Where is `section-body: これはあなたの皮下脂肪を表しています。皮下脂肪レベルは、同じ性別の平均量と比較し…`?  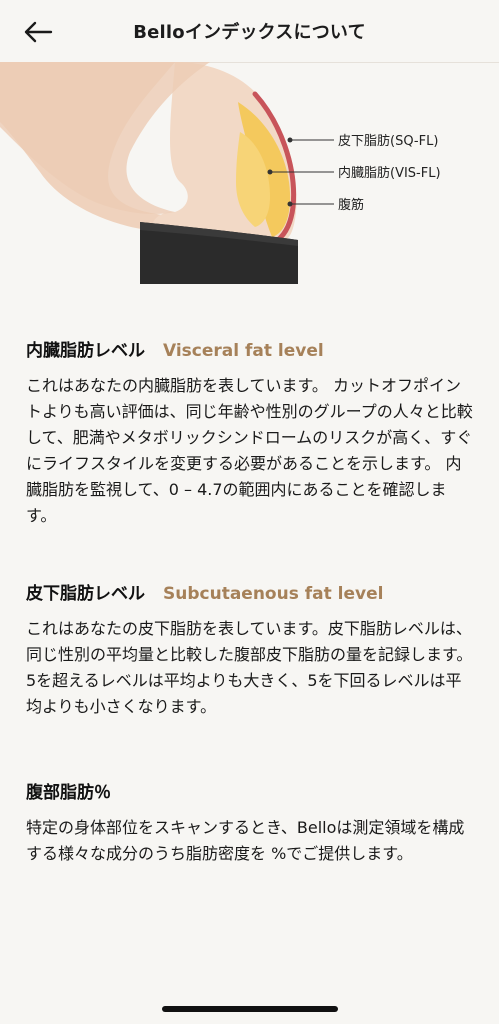 section-body: これはあなたの皮下脂肪を表しています。皮下脂肪レベルは、同じ性別の平均量と比較し… is located at coordinates (249, 667).